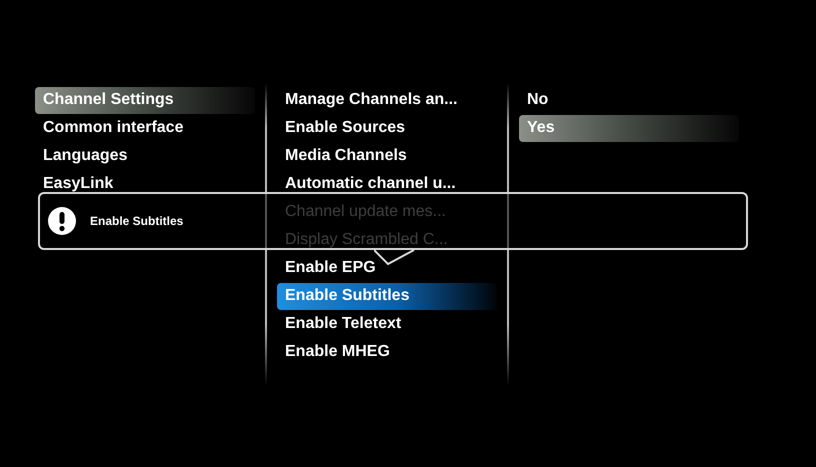 The height and width of the screenshot is (467, 816). What do you see at coordinates (145, 128) in the screenshot?
I see `menu-item: Common interface` at bounding box center [145, 128].